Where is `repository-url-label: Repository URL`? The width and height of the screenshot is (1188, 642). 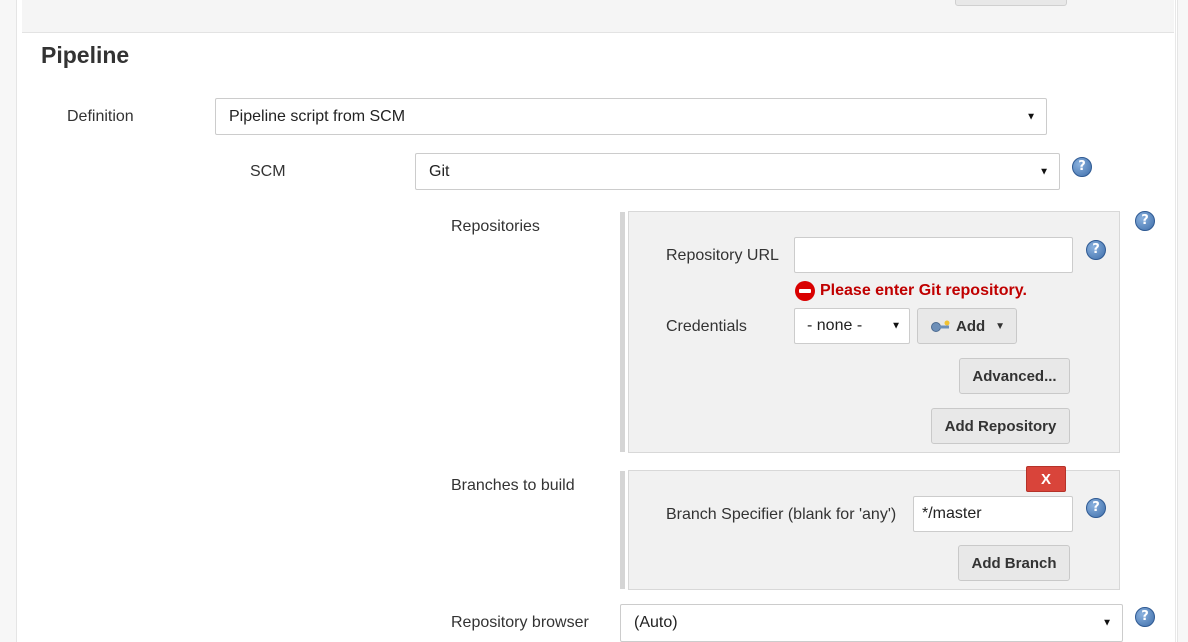
repository-url-label: Repository URL is located at coordinates (722, 255).